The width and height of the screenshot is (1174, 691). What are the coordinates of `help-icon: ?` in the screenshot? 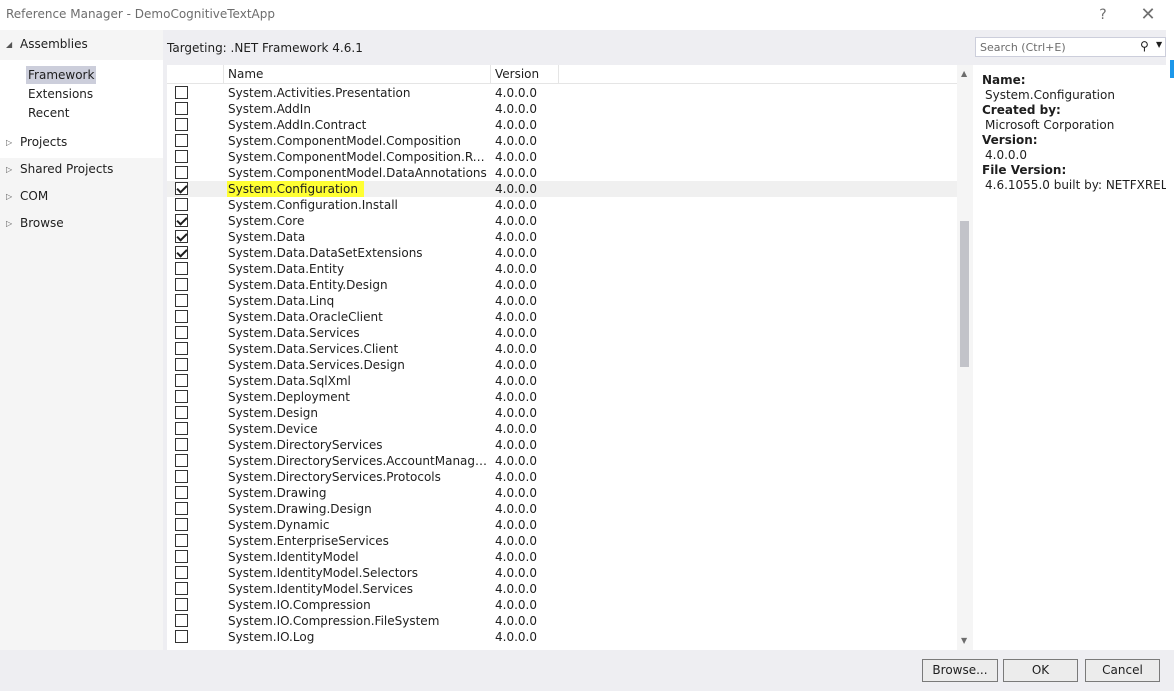 It's located at (1103, 15).